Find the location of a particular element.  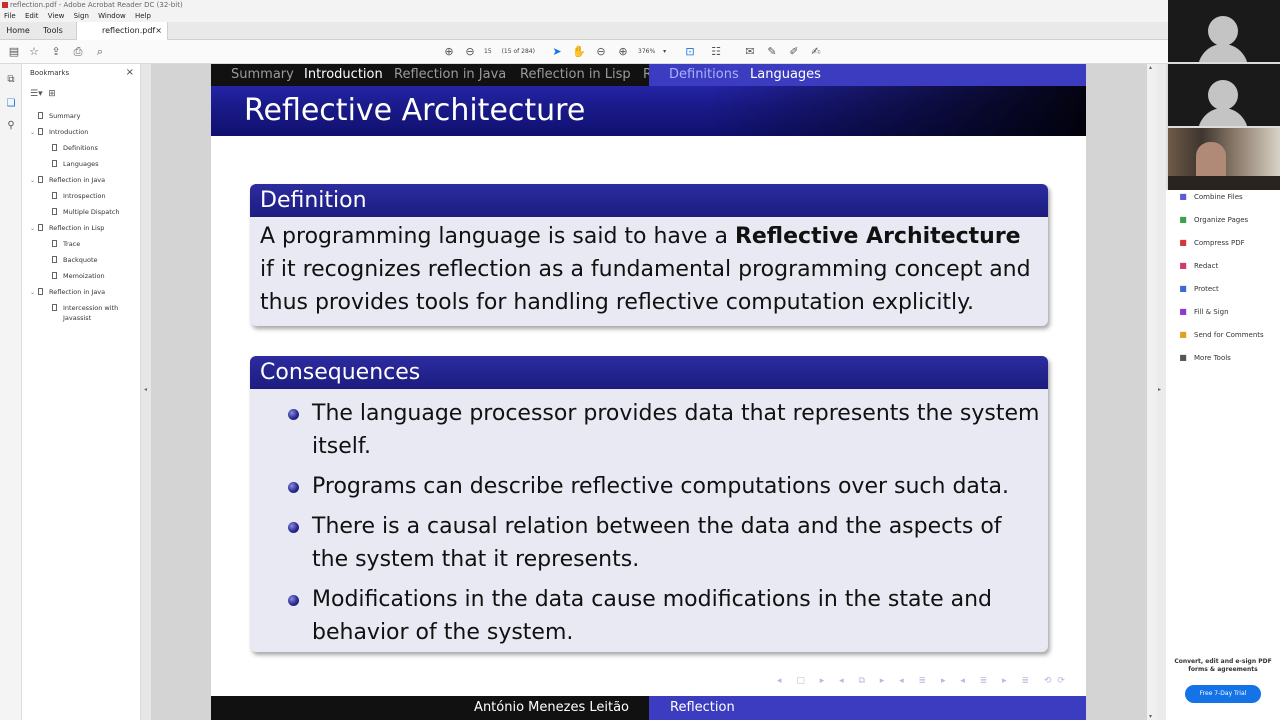

camera-foreground is located at coordinates (1224, 183).